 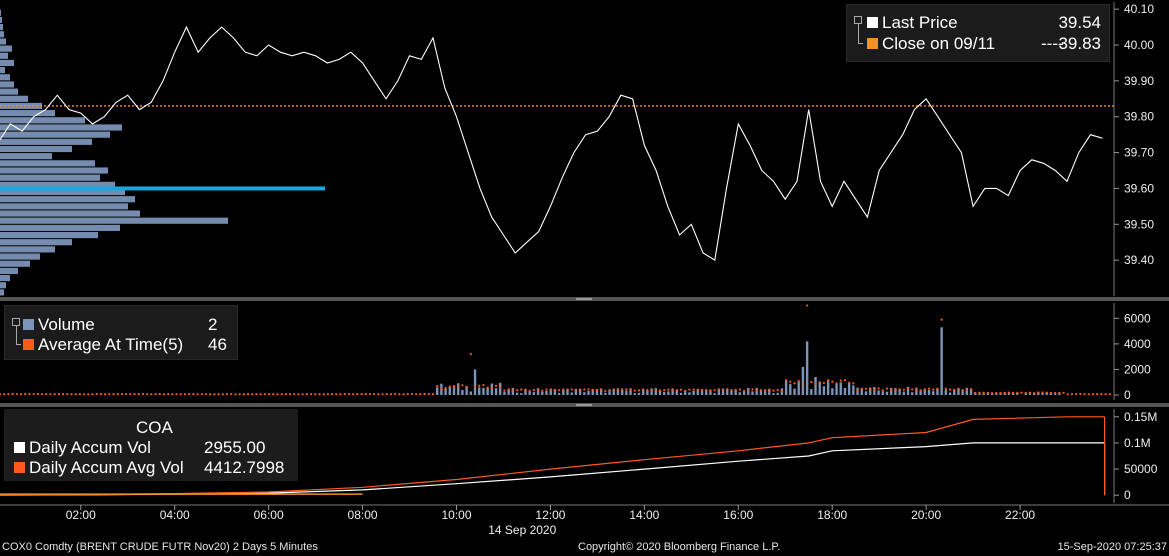 What do you see at coordinates (522, 530) in the screenshot?
I see `x-date-label: 14 Sep 2020` at bounding box center [522, 530].